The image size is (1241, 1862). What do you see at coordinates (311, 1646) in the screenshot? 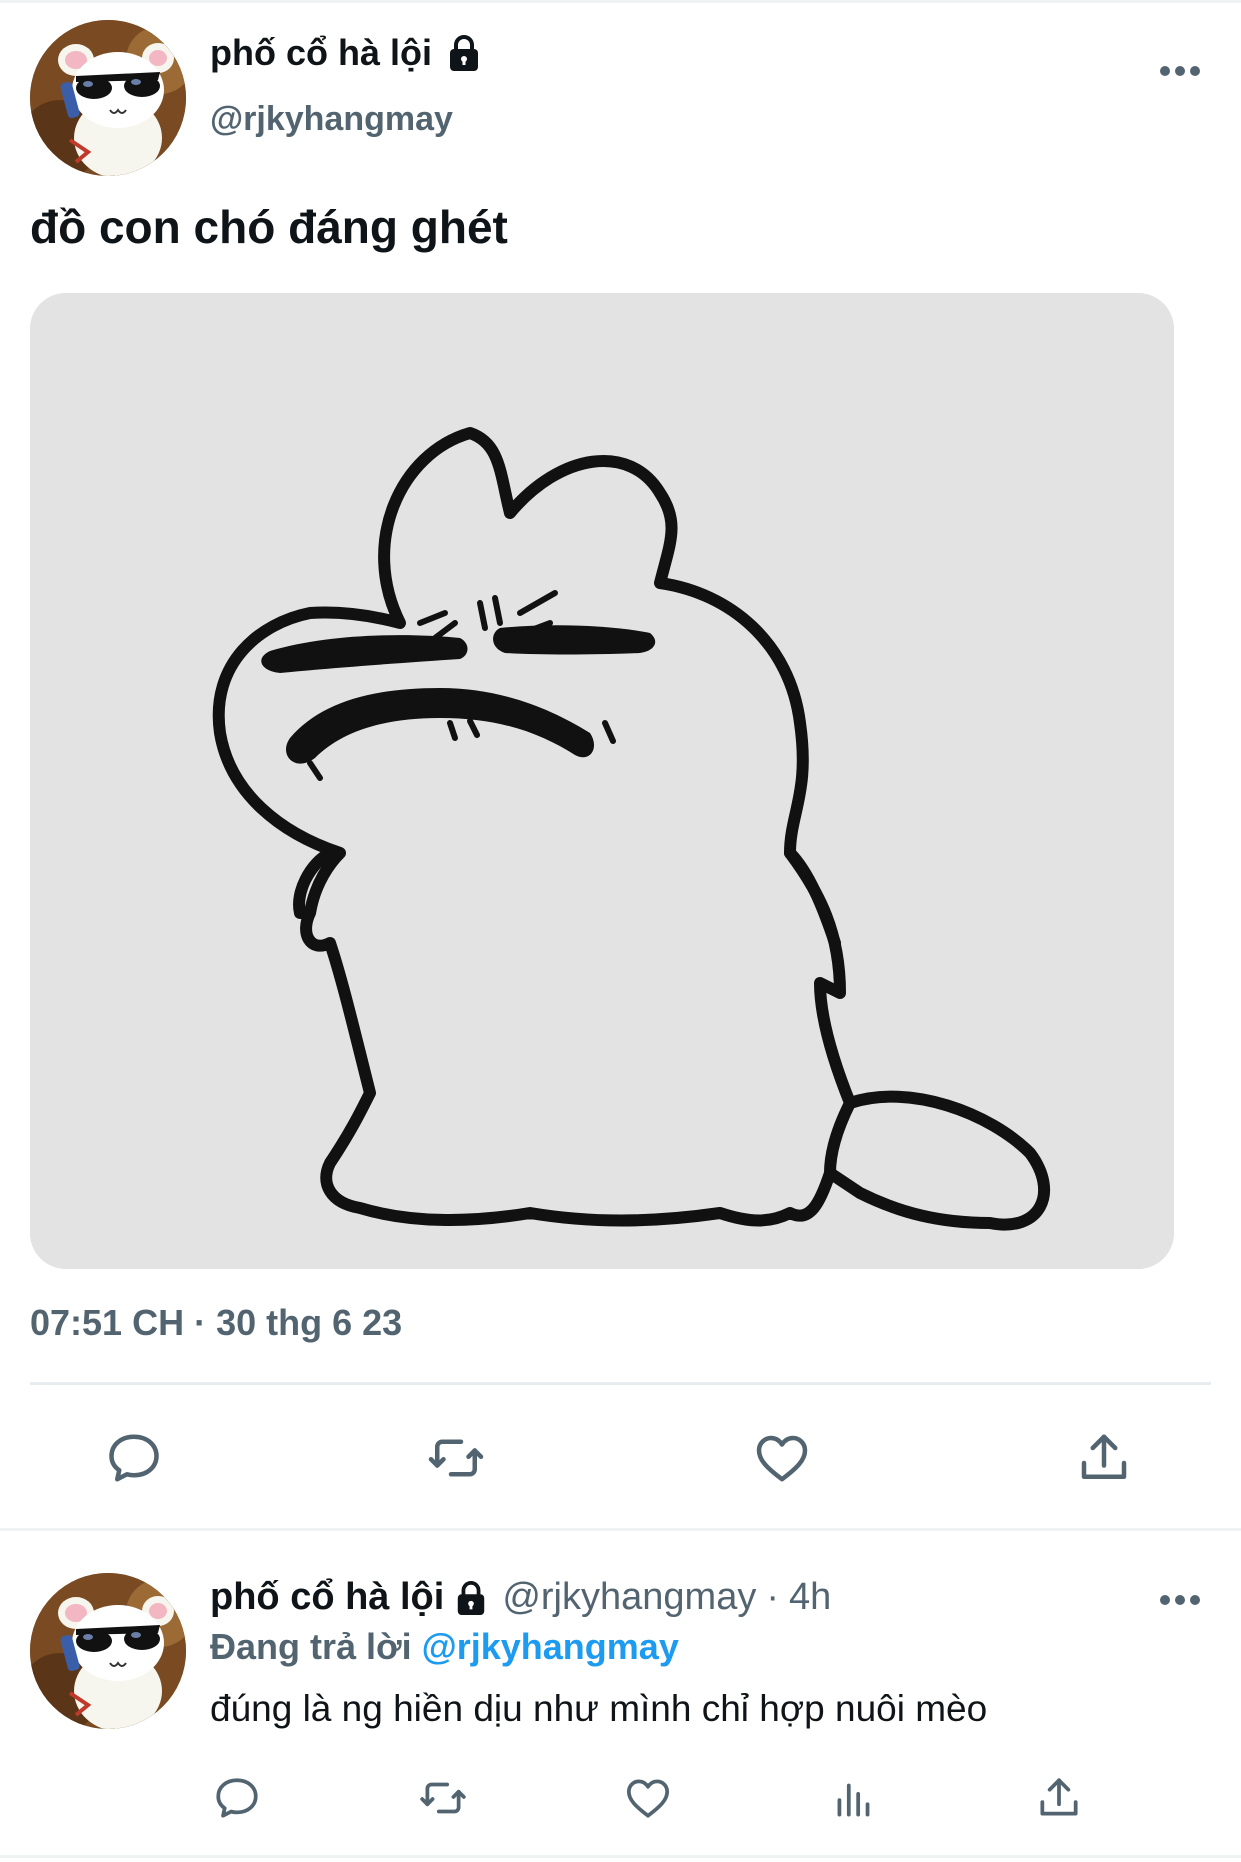
I see `replying-to-label: Đang trả lời` at bounding box center [311, 1646].